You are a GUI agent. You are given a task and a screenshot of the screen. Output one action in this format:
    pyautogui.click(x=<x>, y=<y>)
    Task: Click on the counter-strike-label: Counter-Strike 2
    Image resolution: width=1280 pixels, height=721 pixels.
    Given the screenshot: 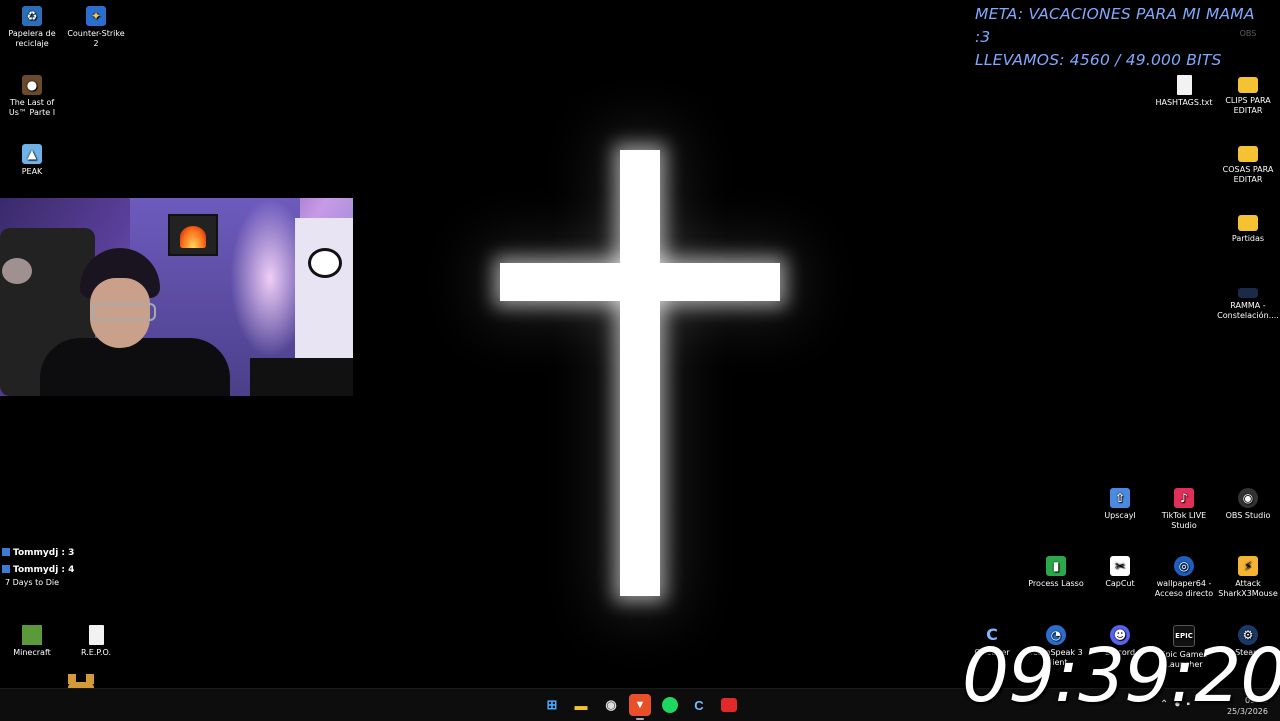 What is the action you would take?
    pyautogui.click(x=96, y=38)
    